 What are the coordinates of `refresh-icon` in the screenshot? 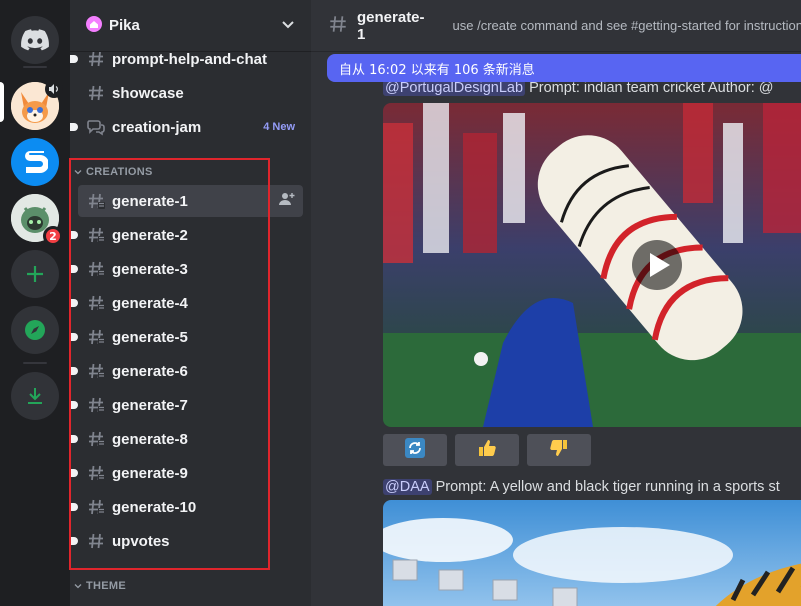 It's located at (415, 450).